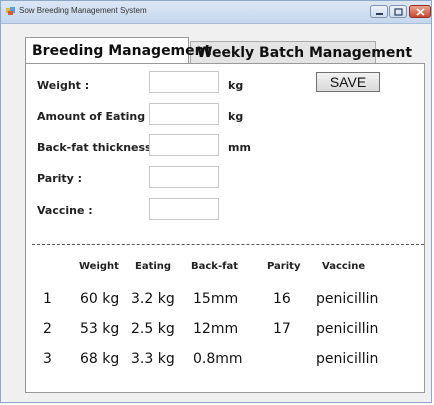  What do you see at coordinates (301, 52) in the screenshot?
I see `tab-weekly-batch-management: Weekly Batch Management` at bounding box center [301, 52].